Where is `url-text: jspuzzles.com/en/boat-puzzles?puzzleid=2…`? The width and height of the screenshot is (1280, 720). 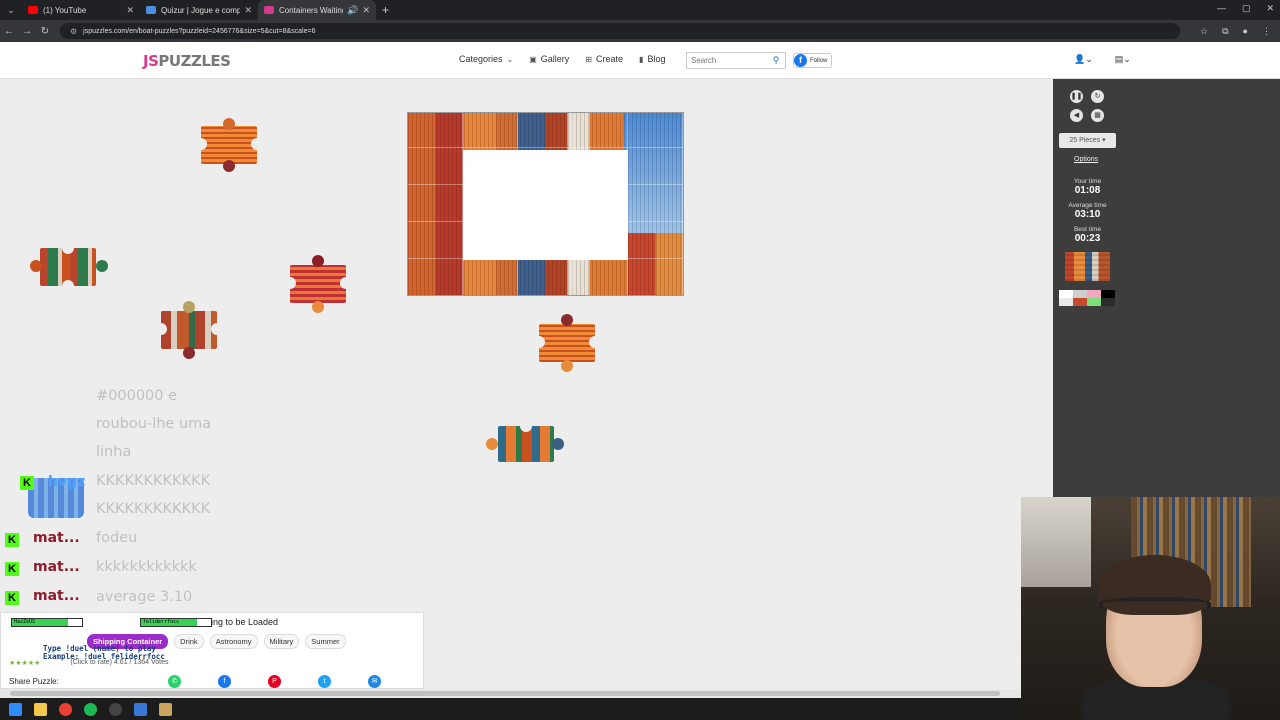
url-text: jspuzzles.com/en/boat-puzzles?puzzleid=2… is located at coordinates (199, 31).